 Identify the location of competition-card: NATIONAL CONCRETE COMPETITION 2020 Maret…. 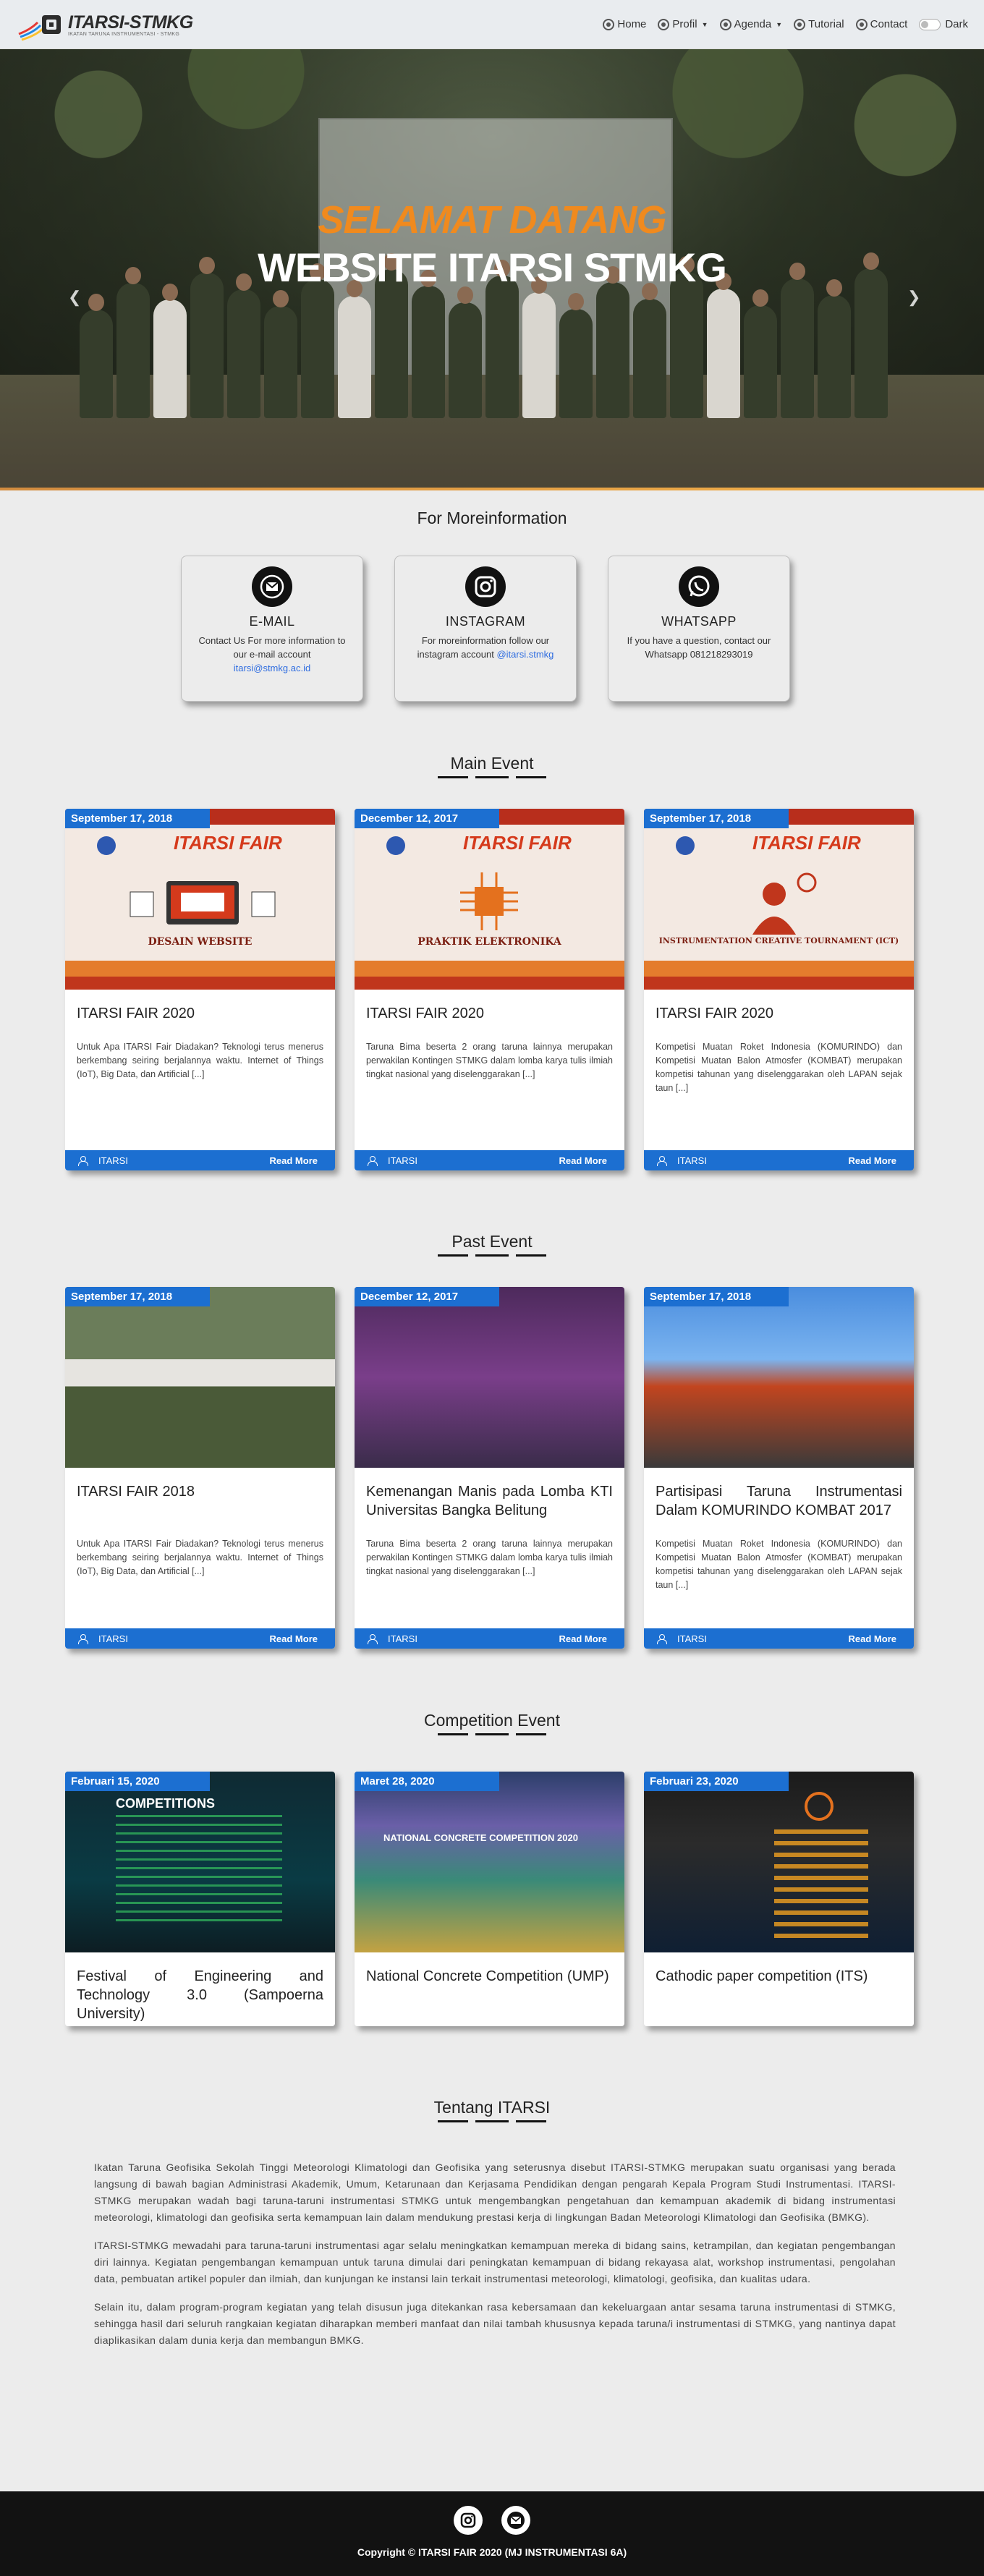
(489, 1899).